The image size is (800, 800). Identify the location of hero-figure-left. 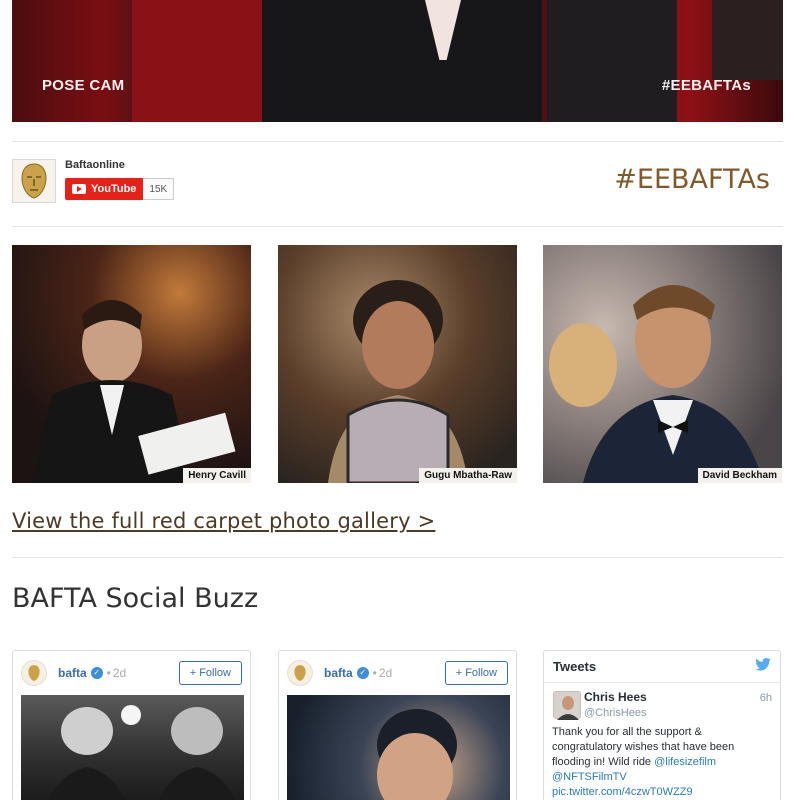
(207, 61).